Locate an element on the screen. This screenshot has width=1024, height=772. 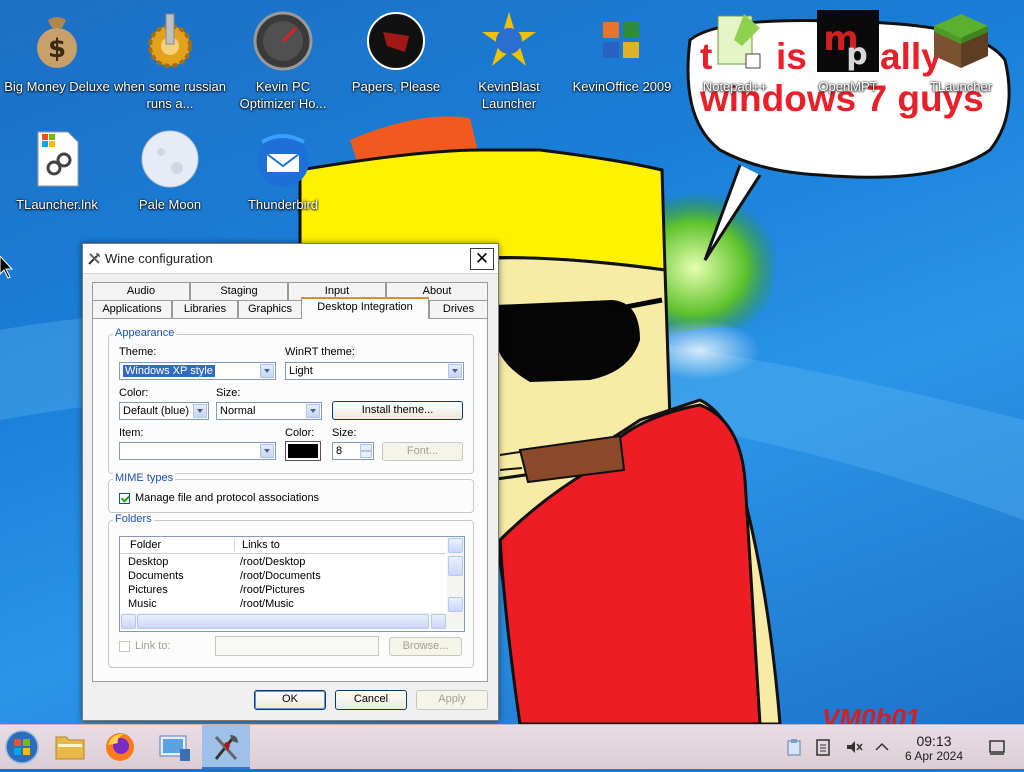
manage-associations-checkbox is located at coordinates (124, 498).